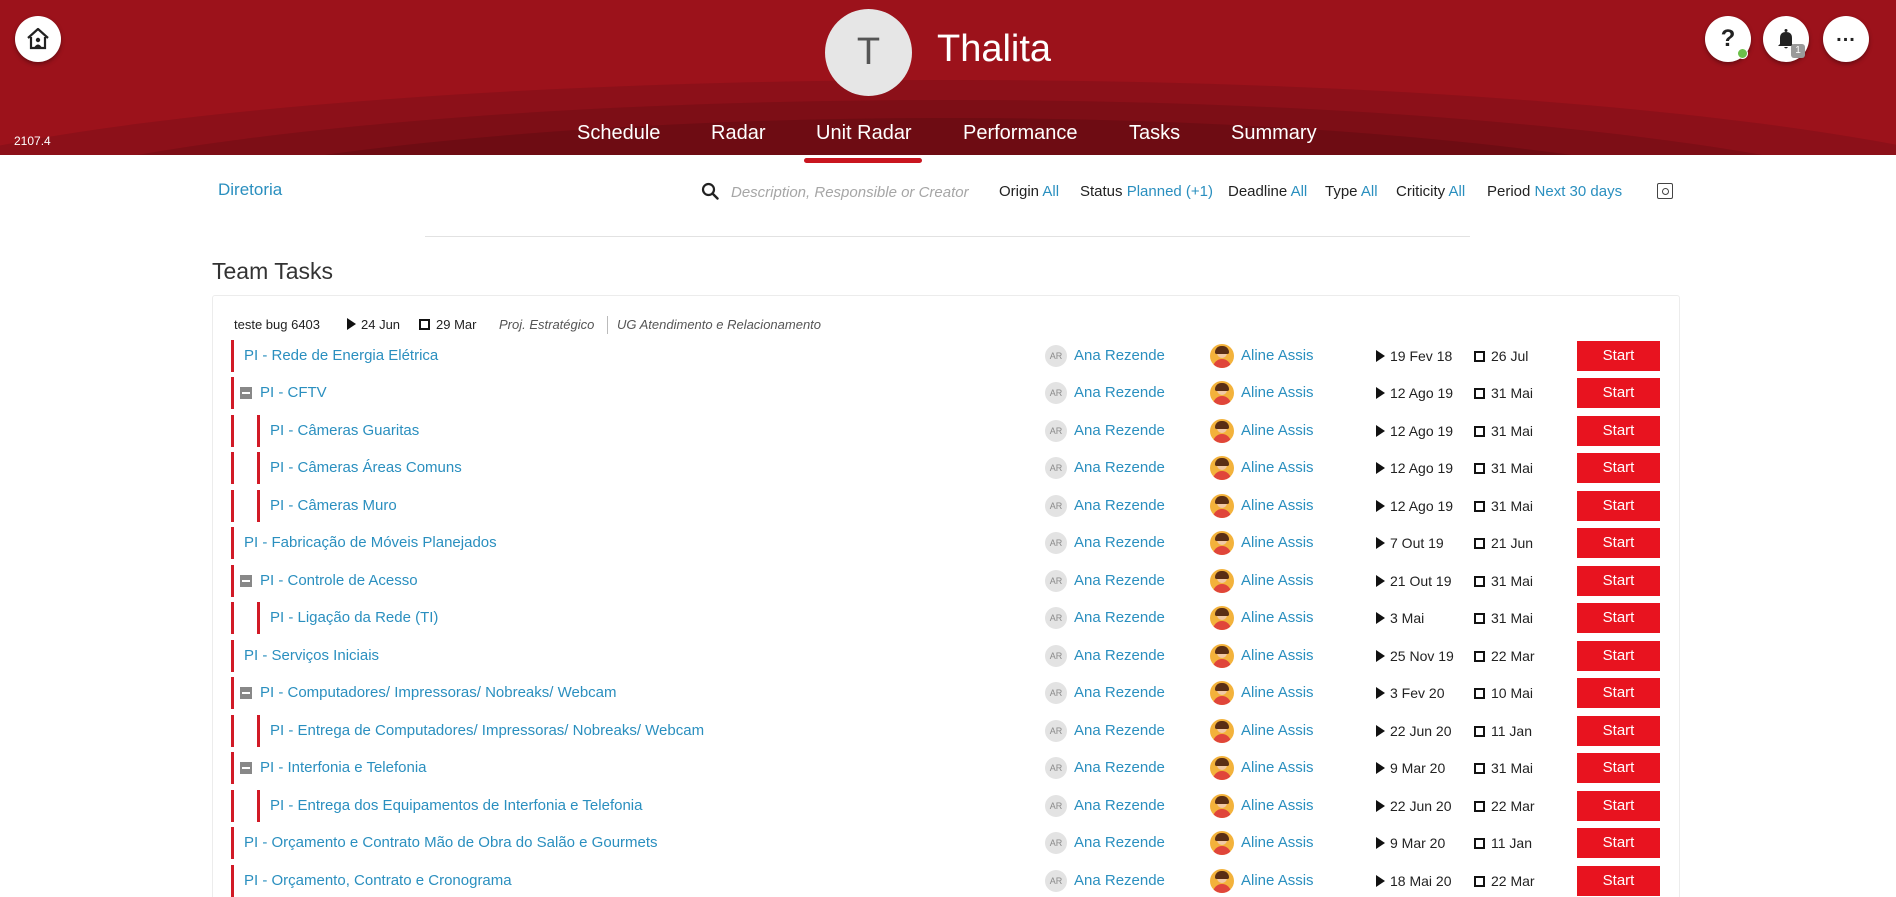  What do you see at coordinates (343, 767) in the screenshot?
I see `task-title: PI - Interfonia e Telefonia` at bounding box center [343, 767].